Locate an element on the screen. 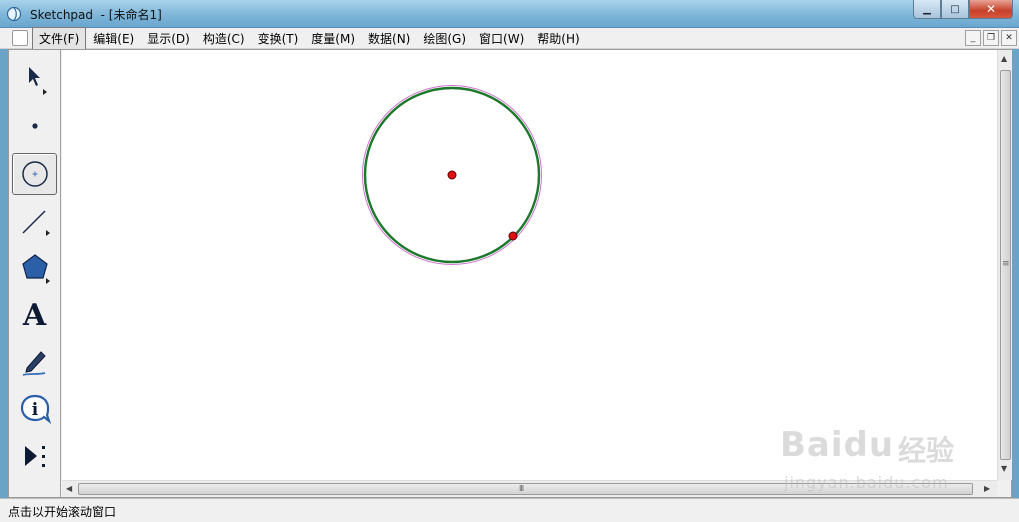  vertical-scrollbar: ▲ ≡ ▼ is located at coordinates (1004, 265).